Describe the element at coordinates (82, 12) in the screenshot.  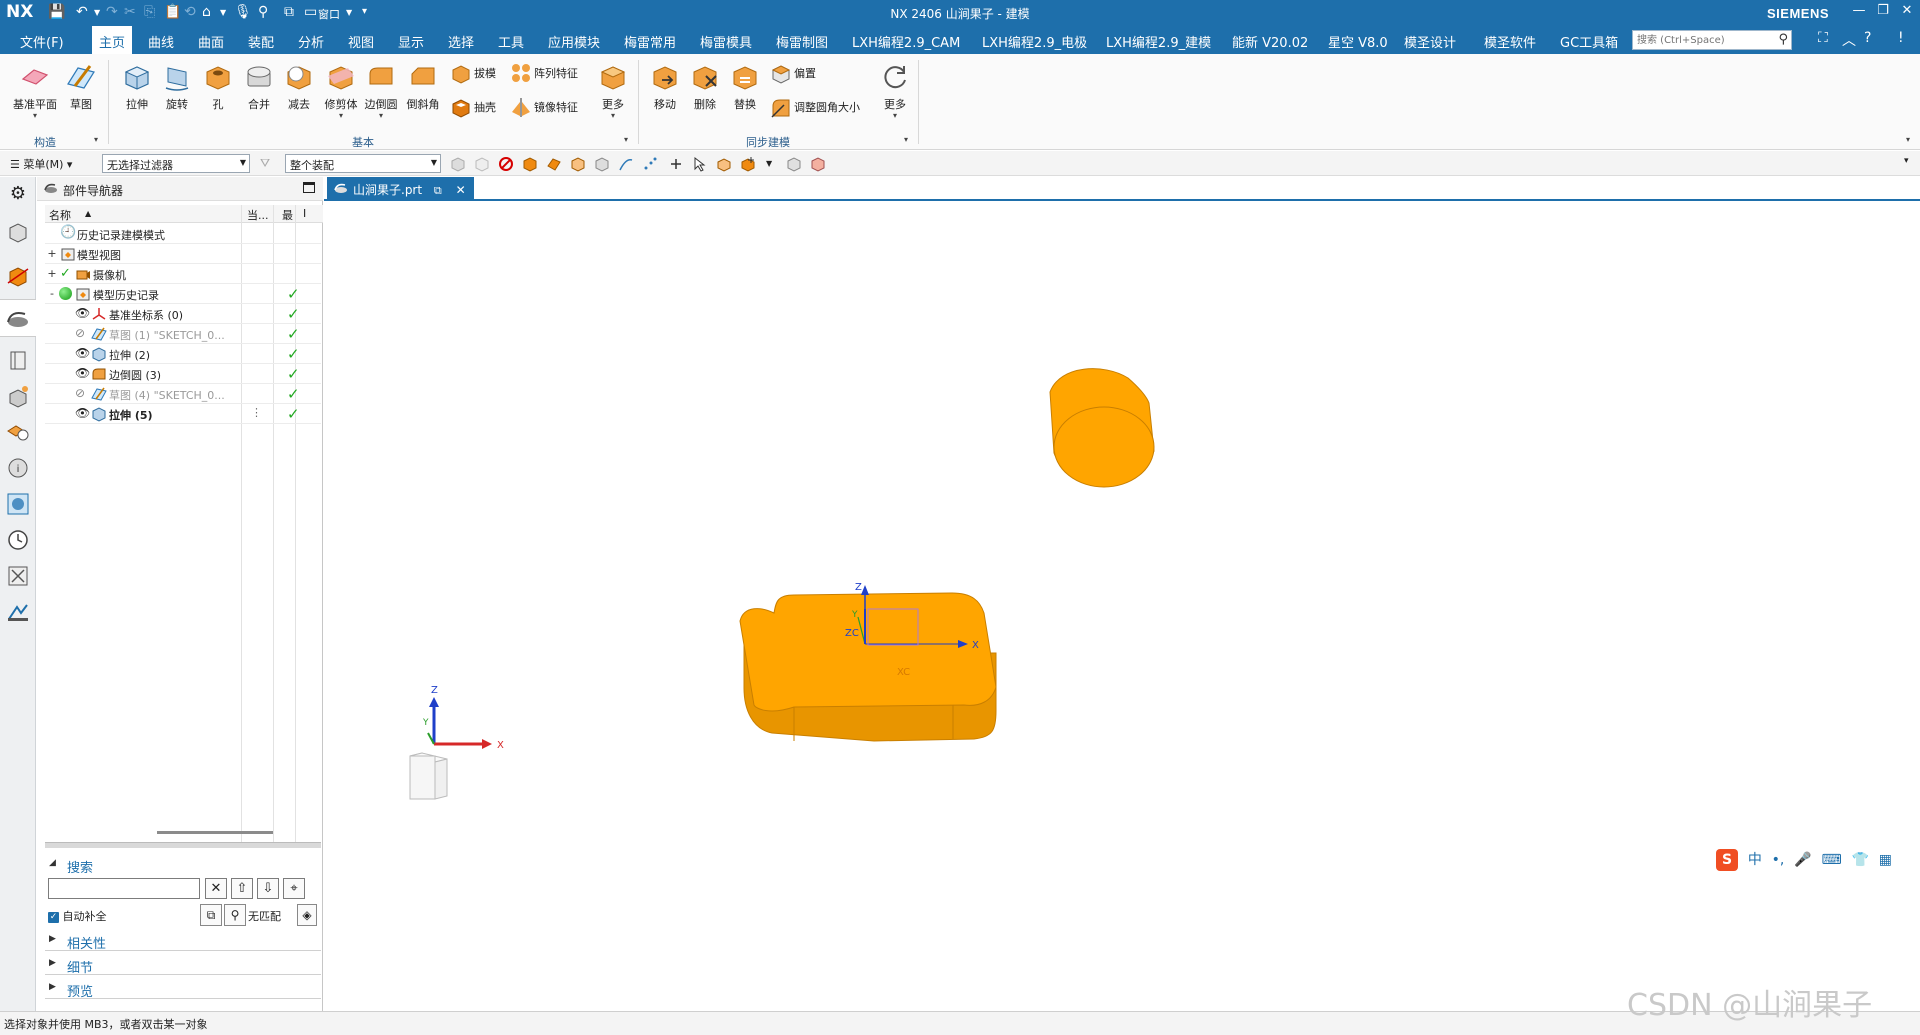
I see `undo-icon: ↶` at that location.